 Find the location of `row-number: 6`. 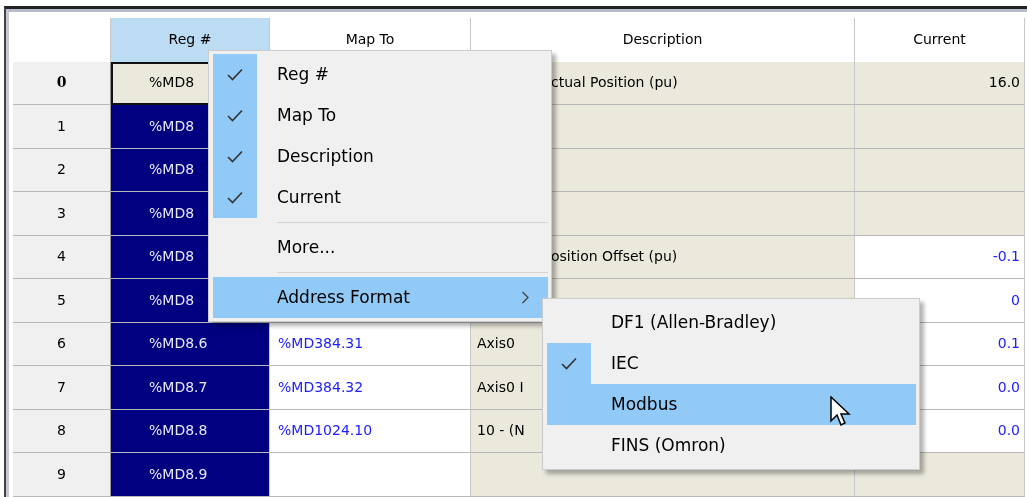

row-number: 6 is located at coordinates (61, 344).